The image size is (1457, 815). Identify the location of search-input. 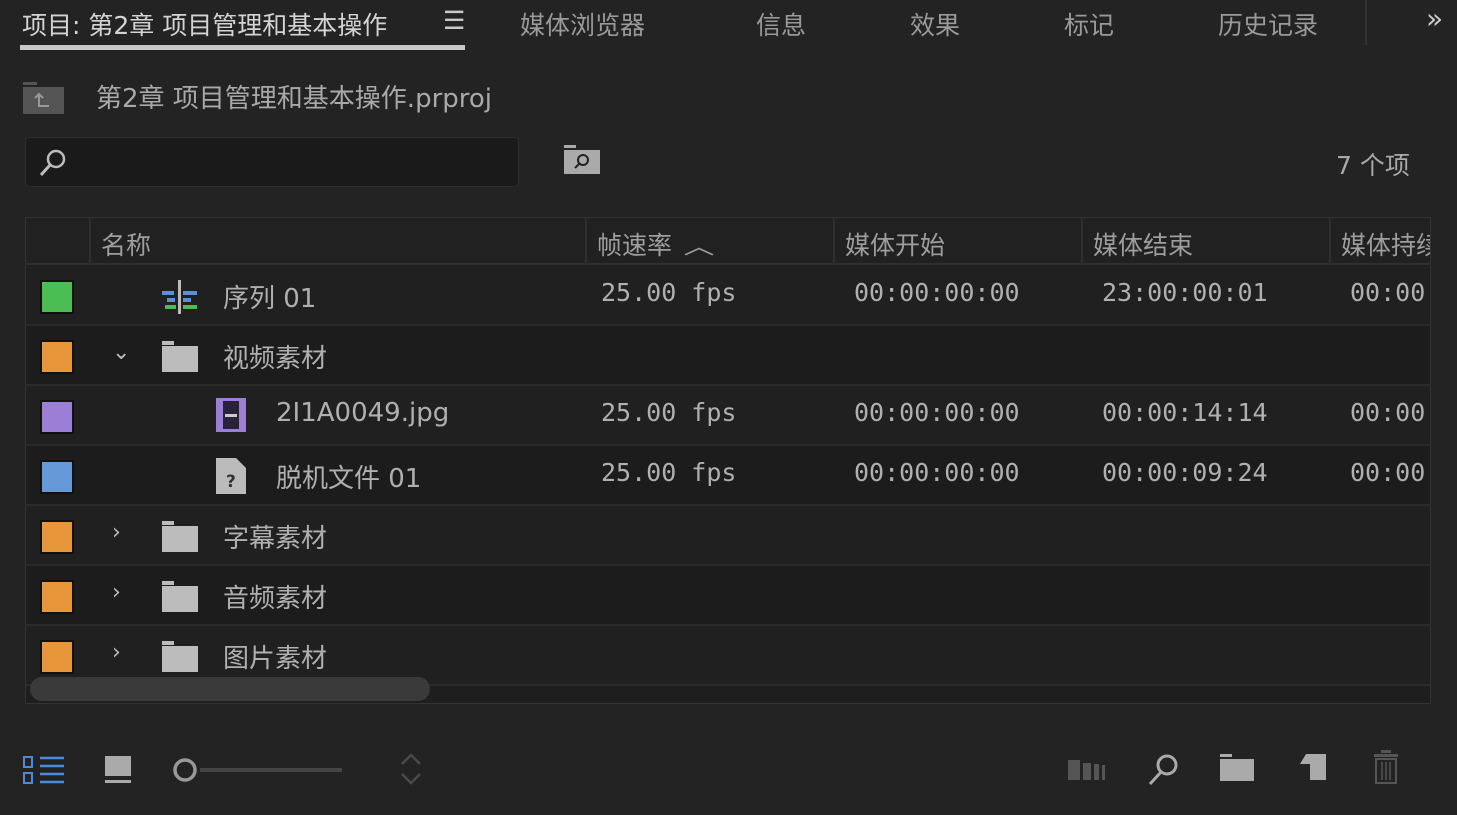
(272, 162).